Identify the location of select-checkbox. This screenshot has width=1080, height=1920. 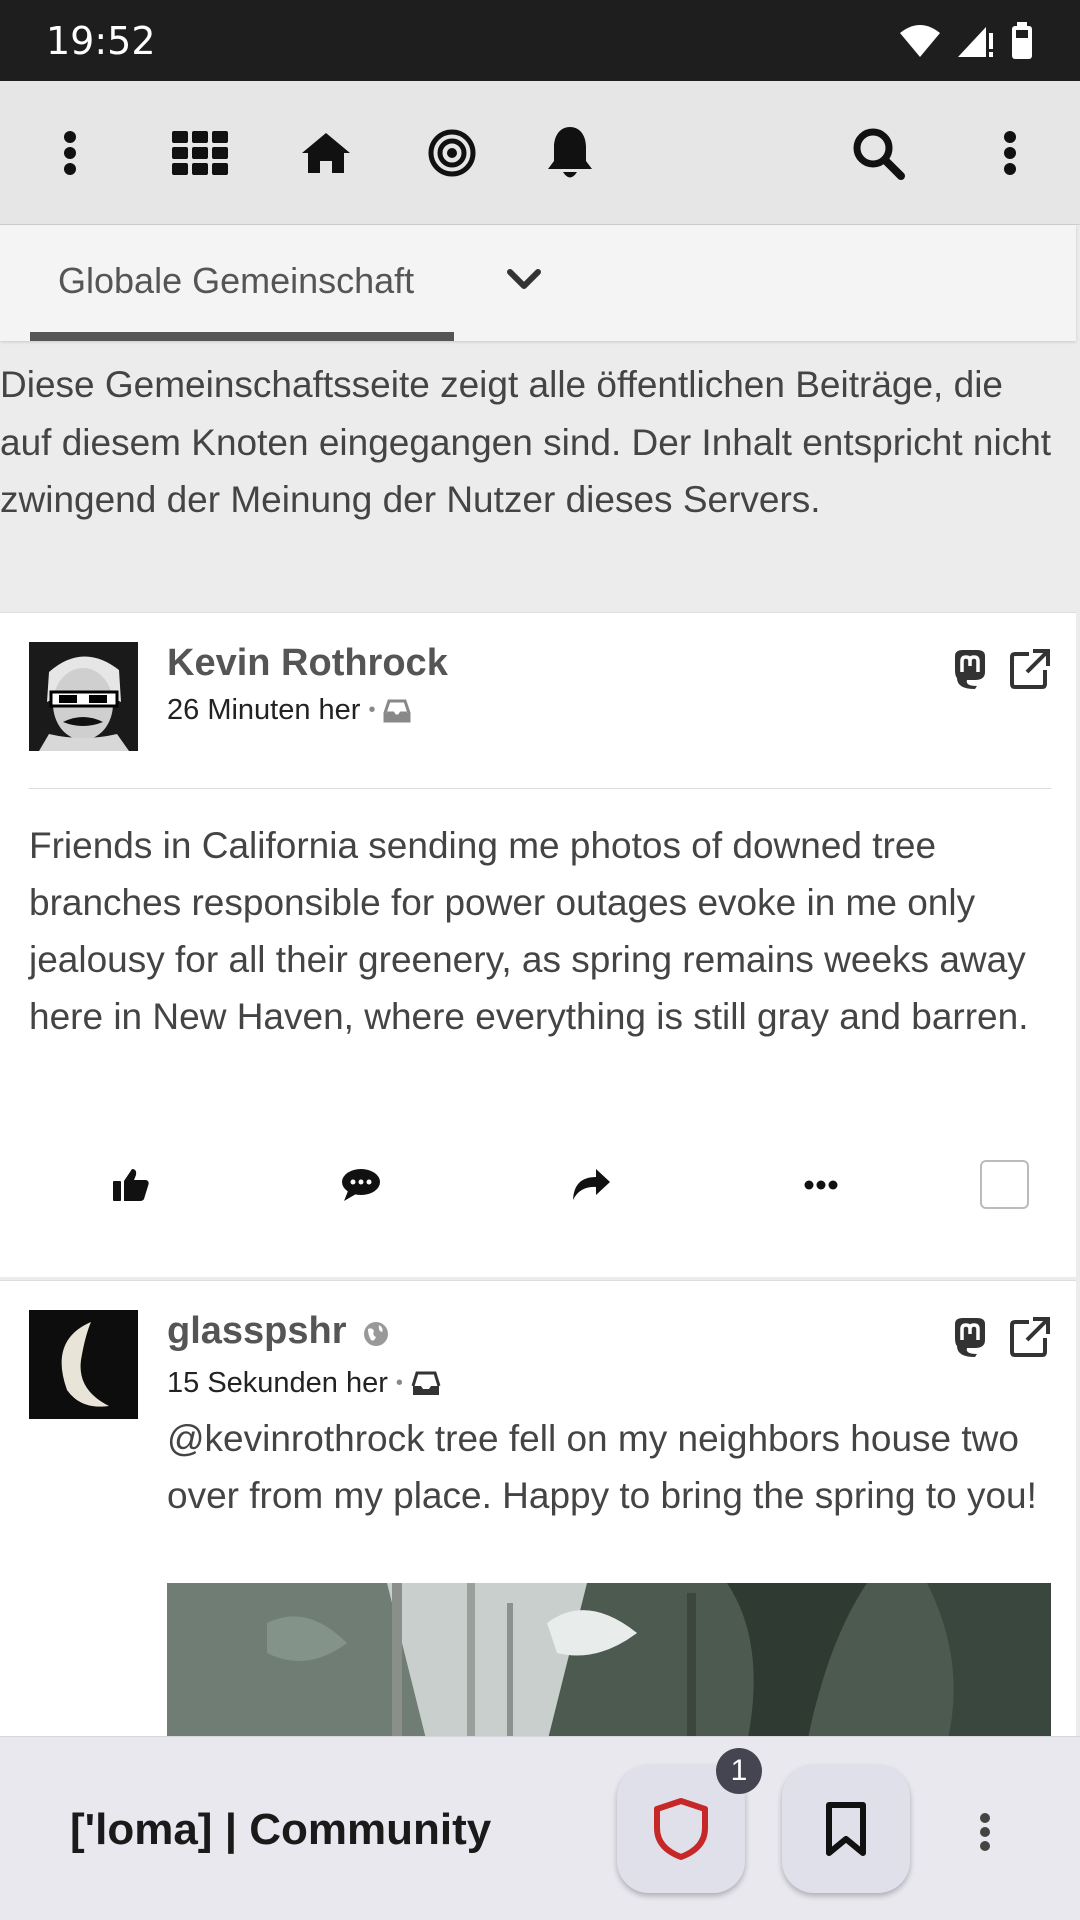
(1004, 1184).